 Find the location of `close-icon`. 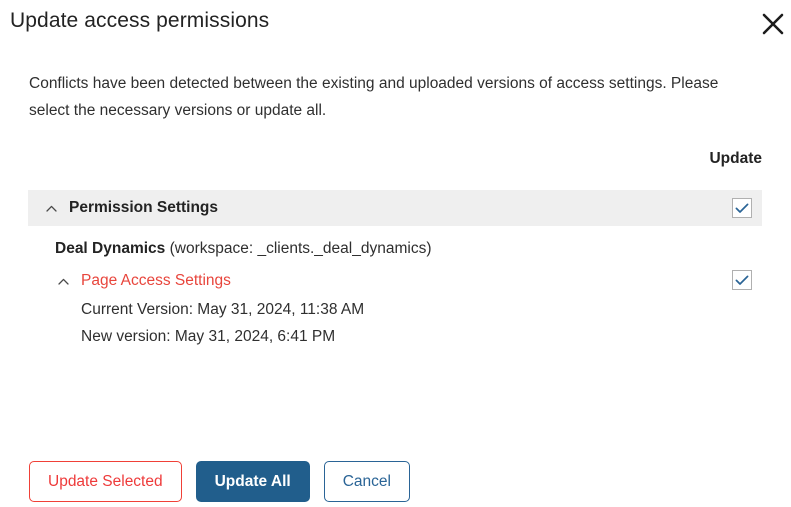

close-icon is located at coordinates (773, 24).